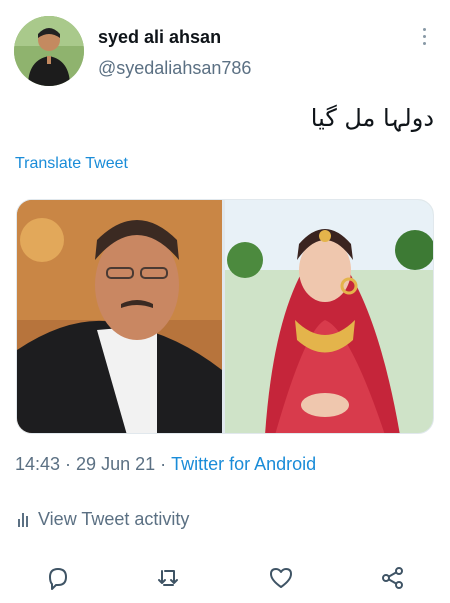 This screenshot has width=450, height=603. What do you see at coordinates (424, 39) in the screenshot?
I see `more-vertical-icon` at bounding box center [424, 39].